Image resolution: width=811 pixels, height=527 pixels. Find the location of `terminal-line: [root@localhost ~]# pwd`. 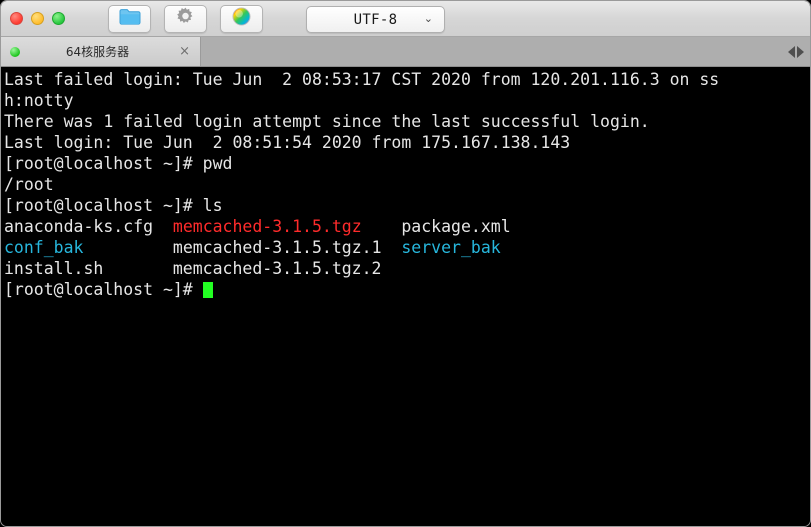

terminal-line: [root@localhost ~]# pwd is located at coordinates (407, 163).